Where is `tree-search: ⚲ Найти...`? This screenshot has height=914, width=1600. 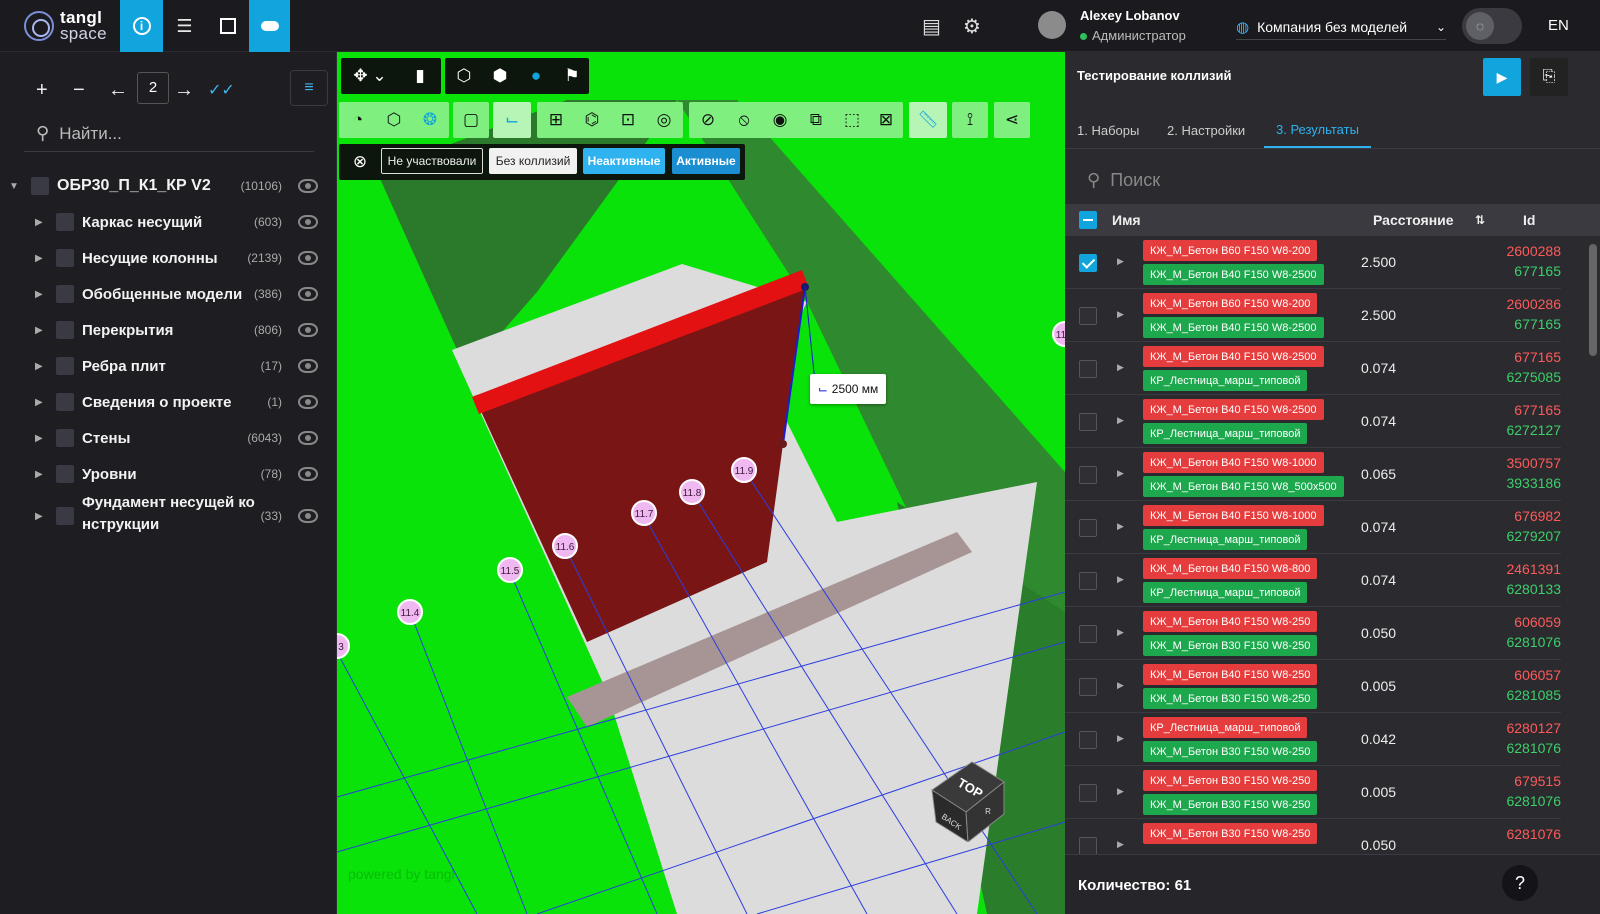 tree-search: ⚲ Найти... is located at coordinates (169, 134).